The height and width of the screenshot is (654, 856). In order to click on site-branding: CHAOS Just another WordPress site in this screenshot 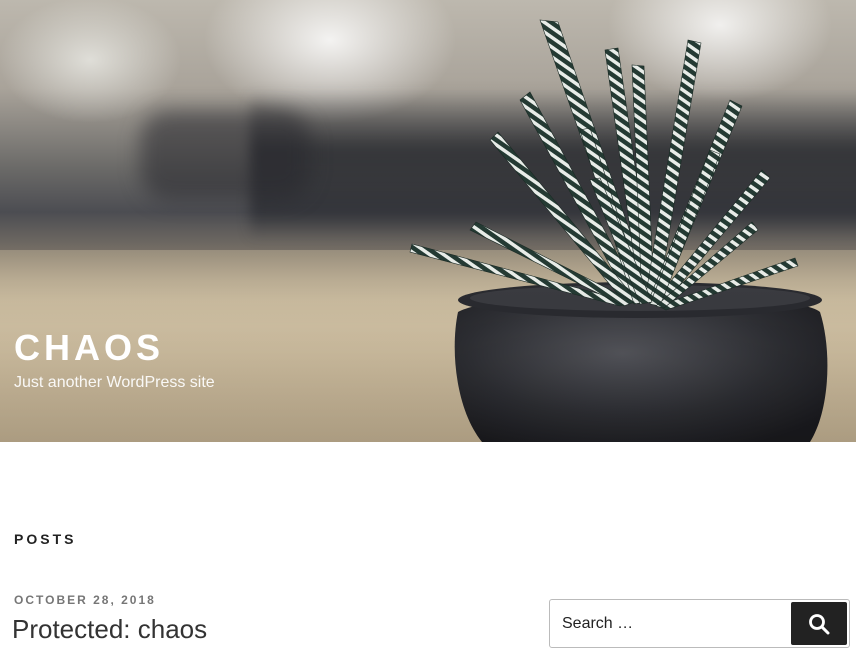, I will do `click(114, 360)`.